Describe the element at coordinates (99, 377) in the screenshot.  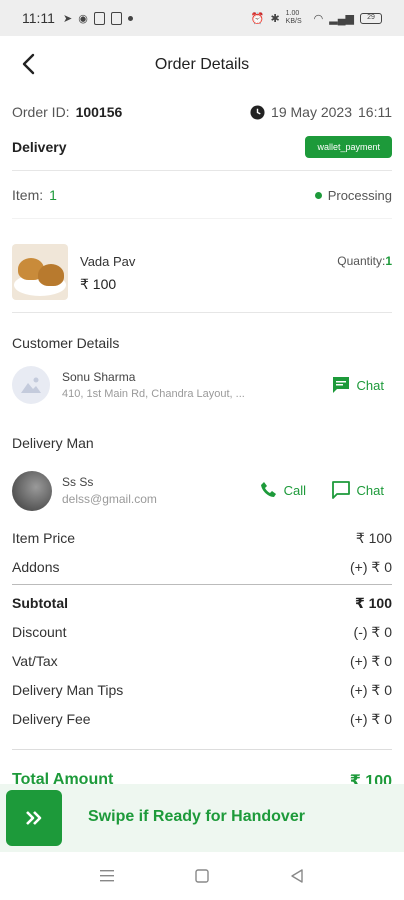
I see `customer-name: Sonu Sharma` at that location.